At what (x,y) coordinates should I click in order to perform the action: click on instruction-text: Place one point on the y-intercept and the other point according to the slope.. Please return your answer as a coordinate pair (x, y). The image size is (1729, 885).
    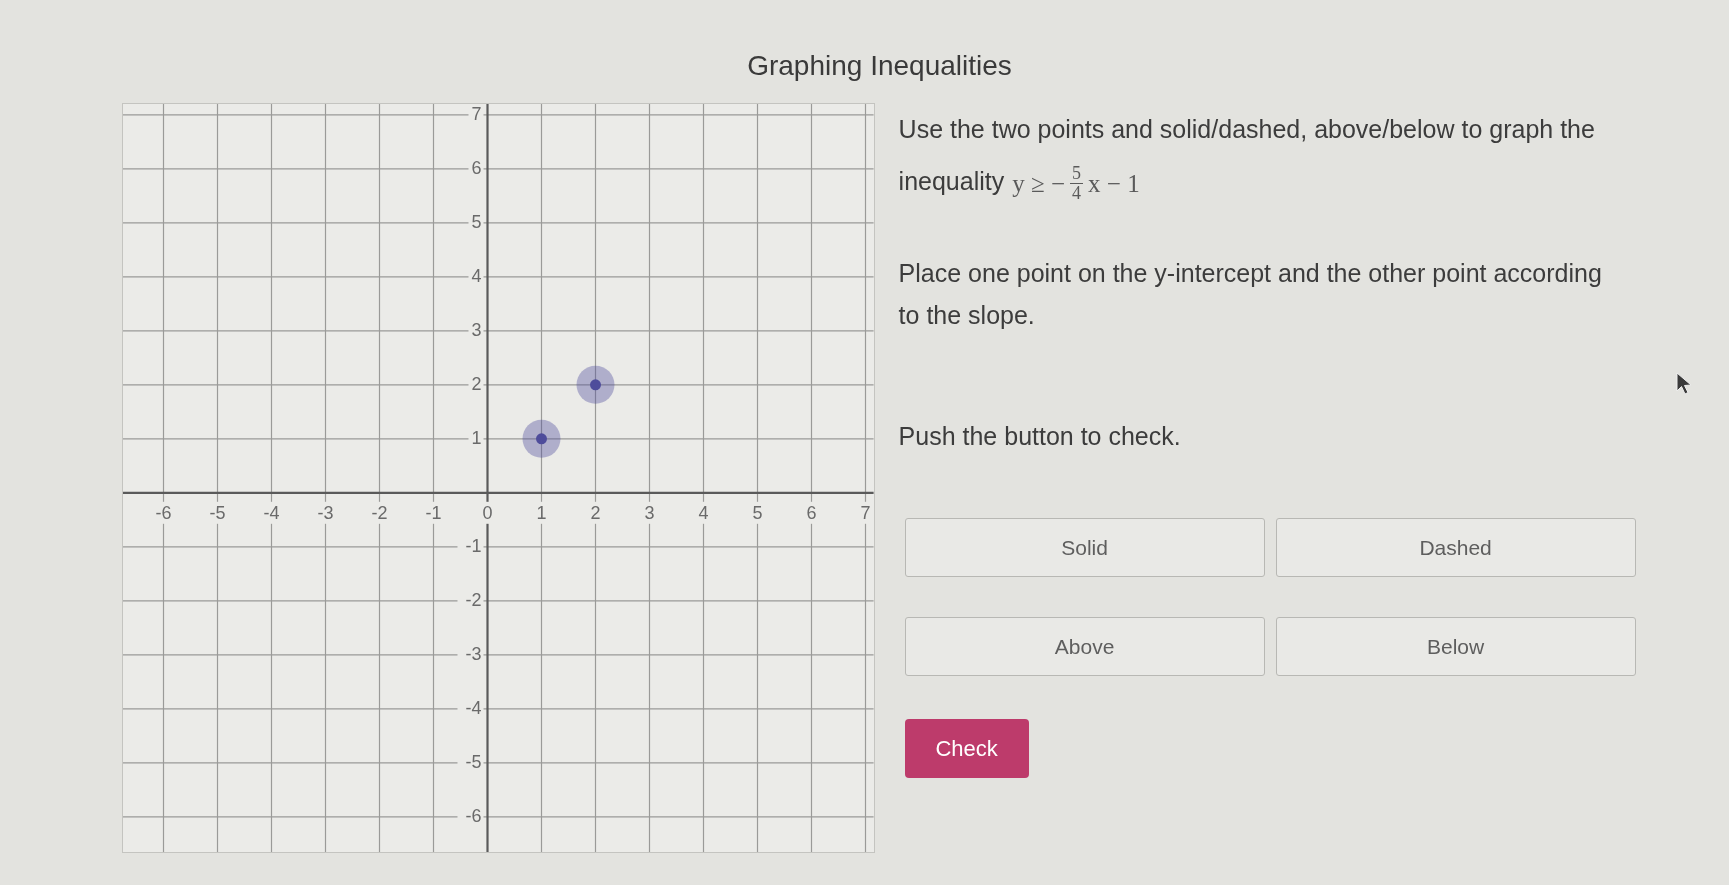
    Looking at the image, I should click on (1250, 294).